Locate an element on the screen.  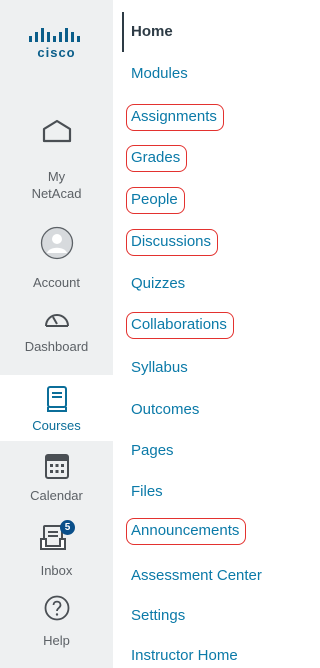
course-nav-syllabus: Syllabus is located at coordinates (159, 368).